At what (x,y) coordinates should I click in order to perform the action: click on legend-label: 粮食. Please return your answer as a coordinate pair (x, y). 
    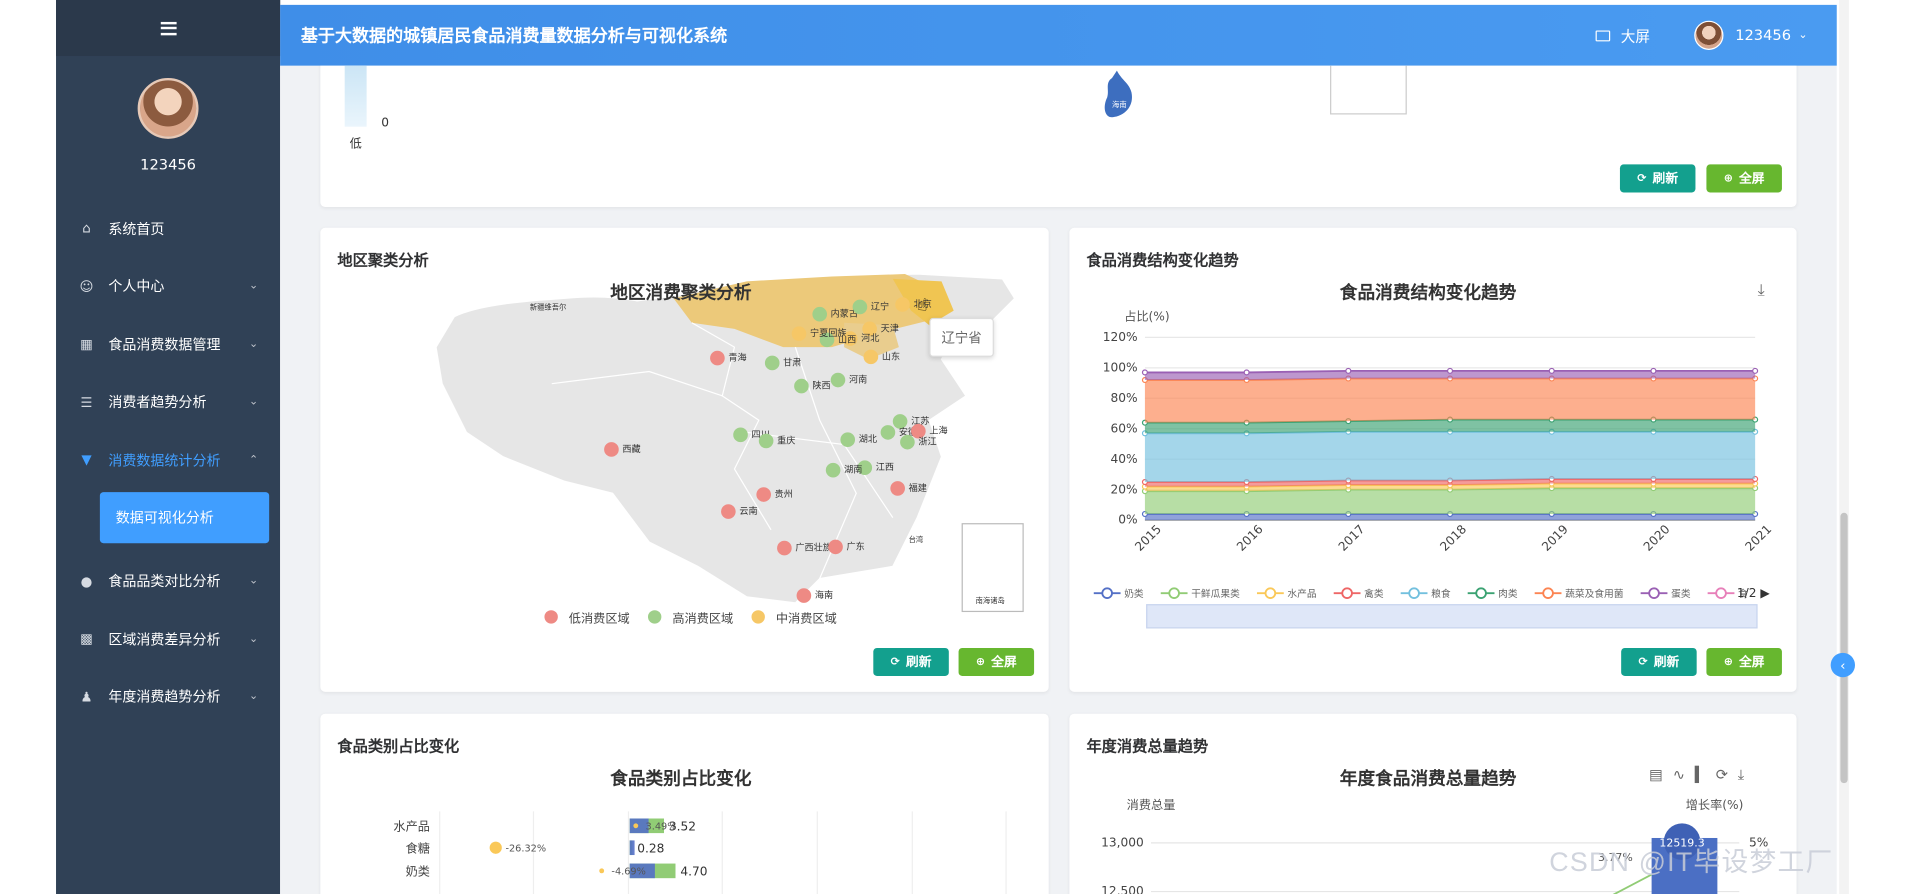
    Looking at the image, I should click on (1441, 593).